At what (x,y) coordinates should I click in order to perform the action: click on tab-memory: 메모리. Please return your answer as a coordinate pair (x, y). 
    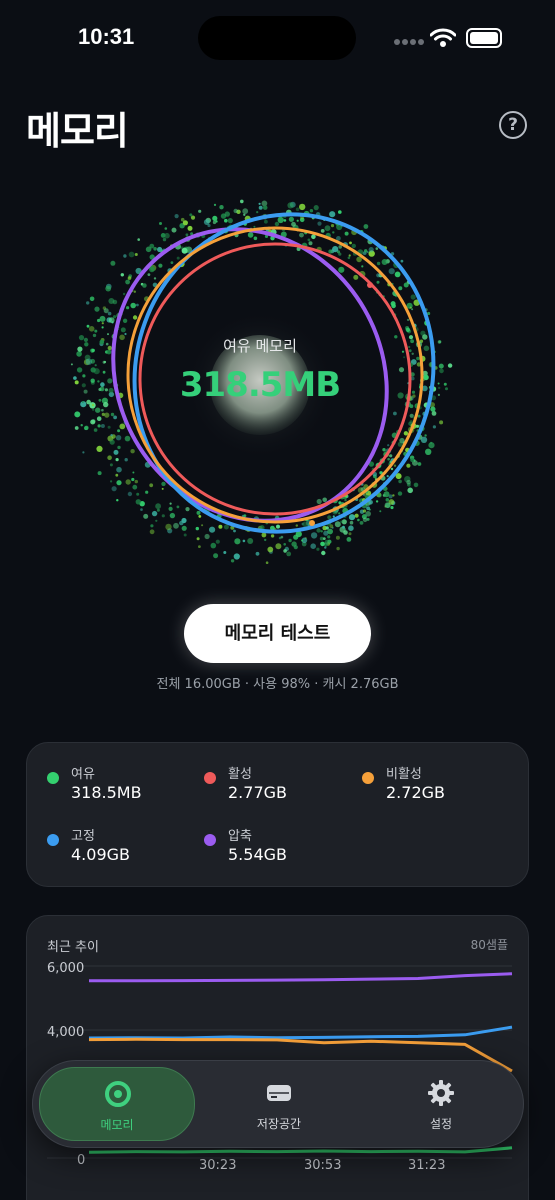
    Looking at the image, I should click on (117, 1104).